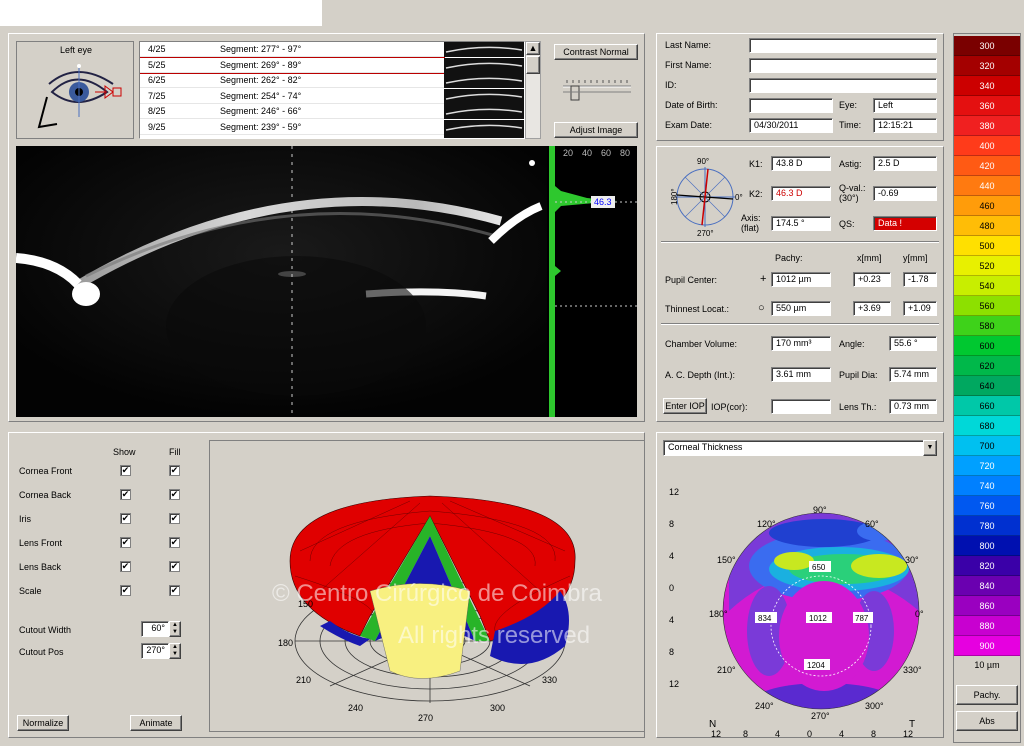  Describe the element at coordinates (332, 127) in the screenshot. I see `segment-list-item: 9/25 Segment: 239° - 59°` at that location.